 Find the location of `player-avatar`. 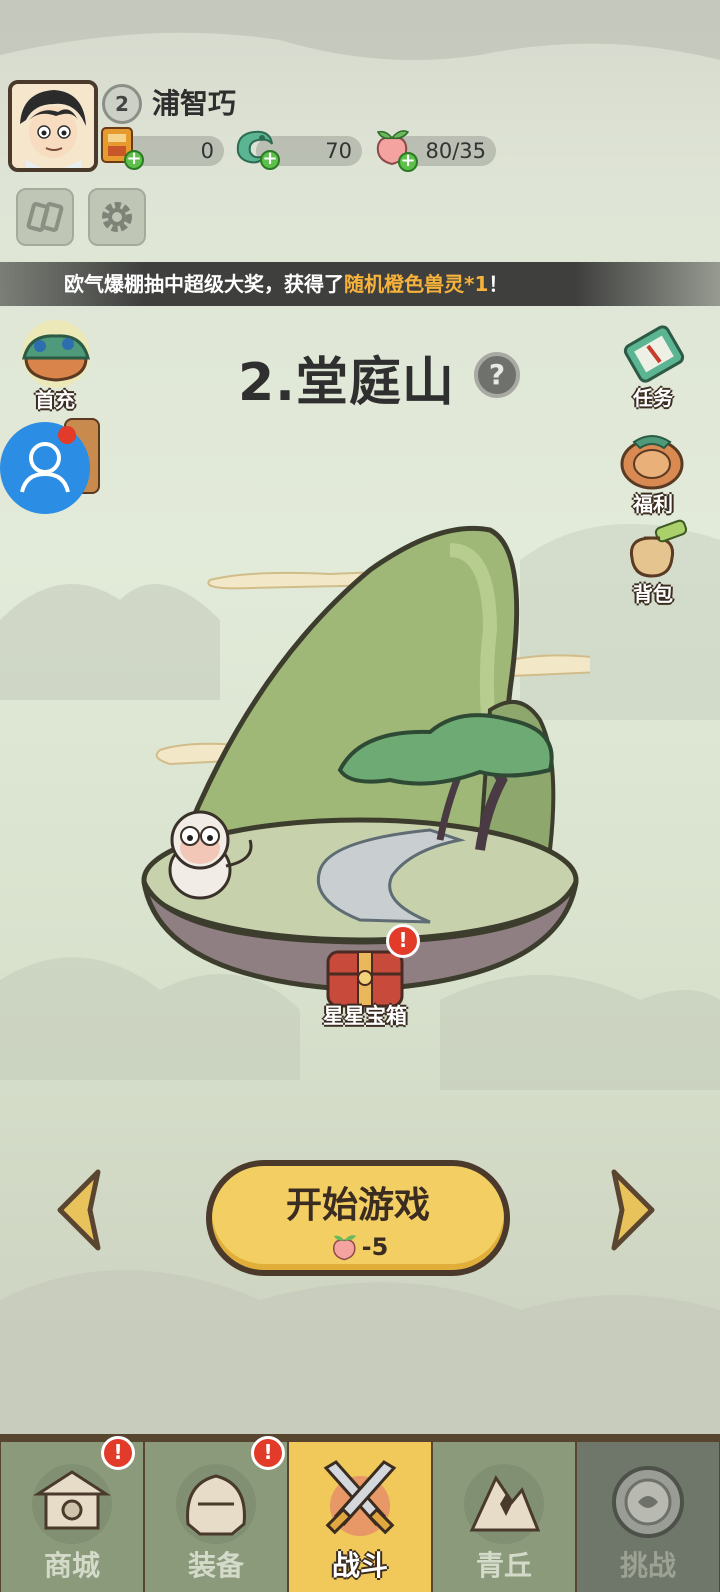

player-avatar is located at coordinates (53, 126).